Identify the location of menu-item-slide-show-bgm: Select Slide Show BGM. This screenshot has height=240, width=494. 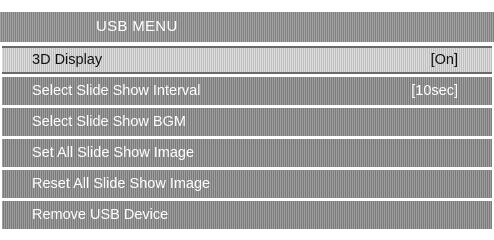
(247, 122).